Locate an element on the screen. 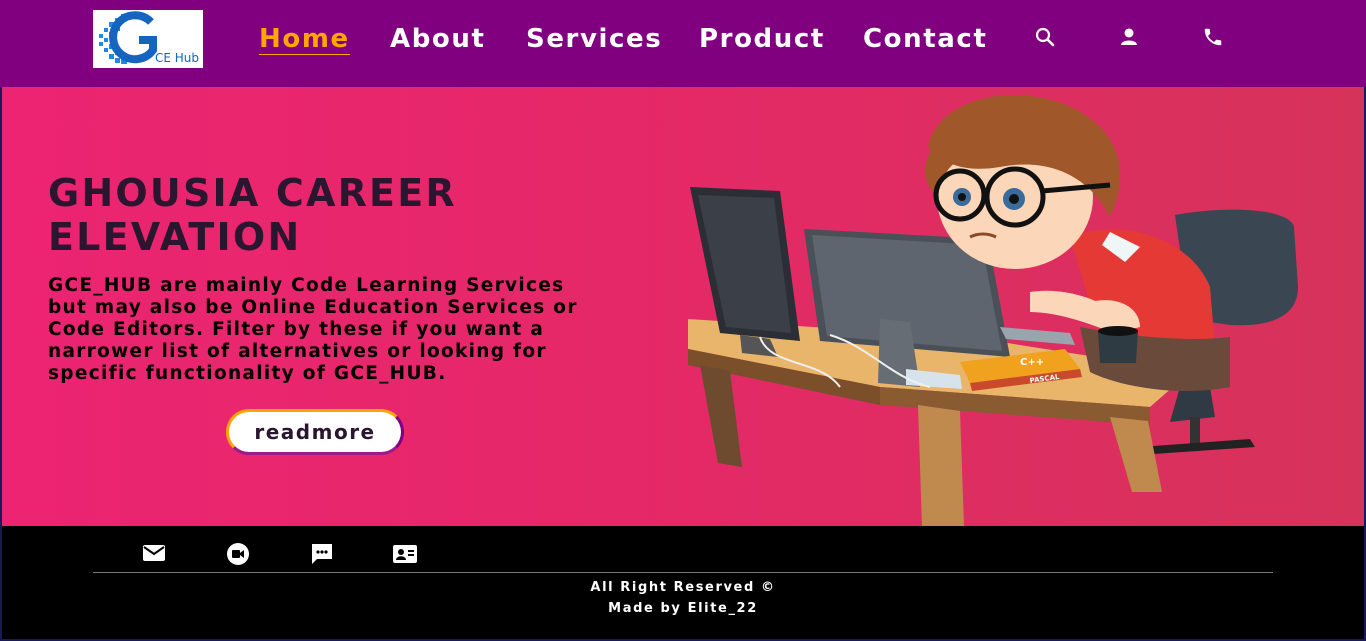 The height and width of the screenshot is (641, 1366). credit-text: Made by Elite_22 is located at coordinates (683, 608).